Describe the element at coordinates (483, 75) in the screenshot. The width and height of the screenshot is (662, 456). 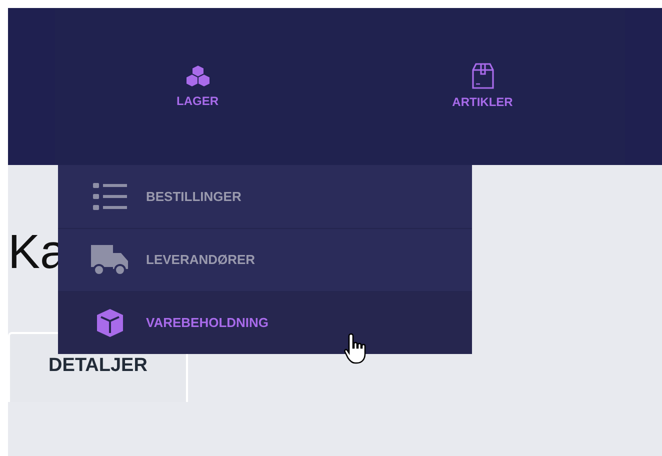
I see `box-icon` at that location.